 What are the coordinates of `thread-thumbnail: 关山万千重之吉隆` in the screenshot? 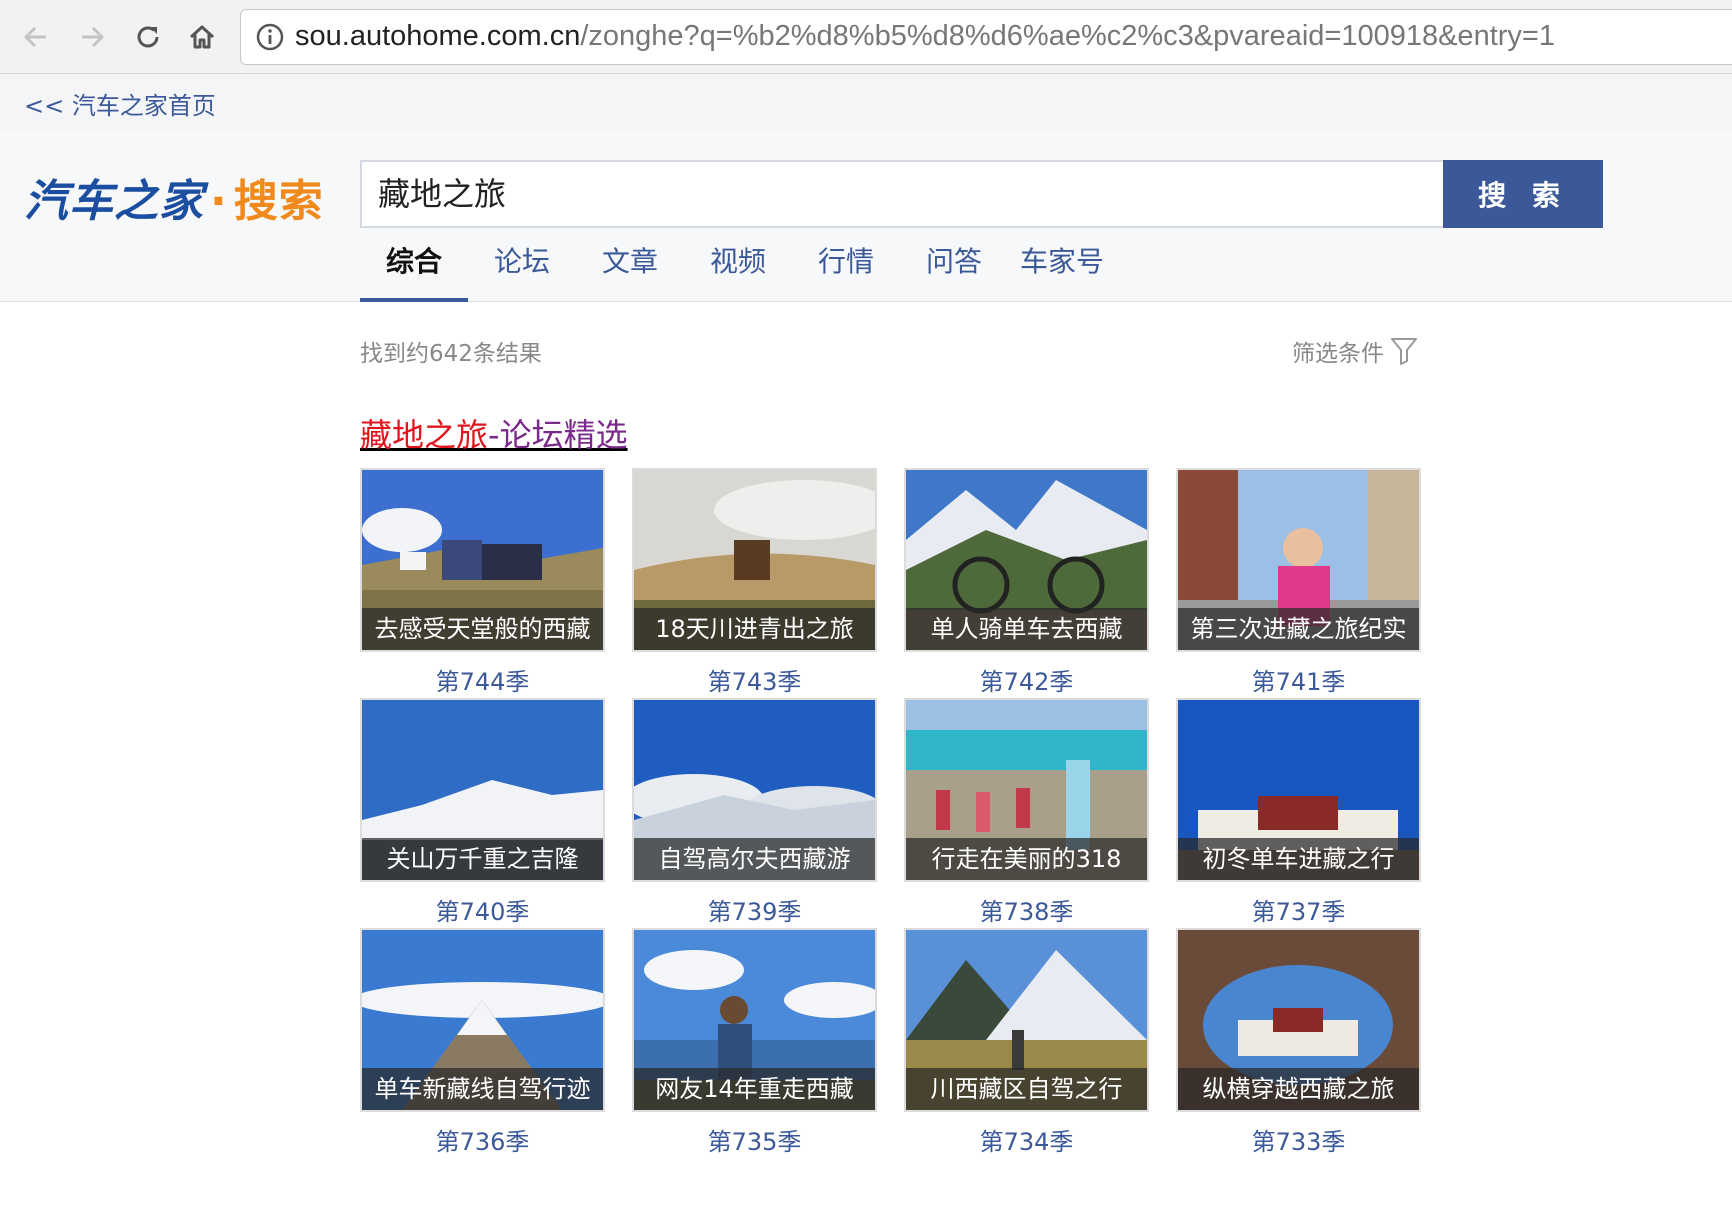 It's located at (482, 790).